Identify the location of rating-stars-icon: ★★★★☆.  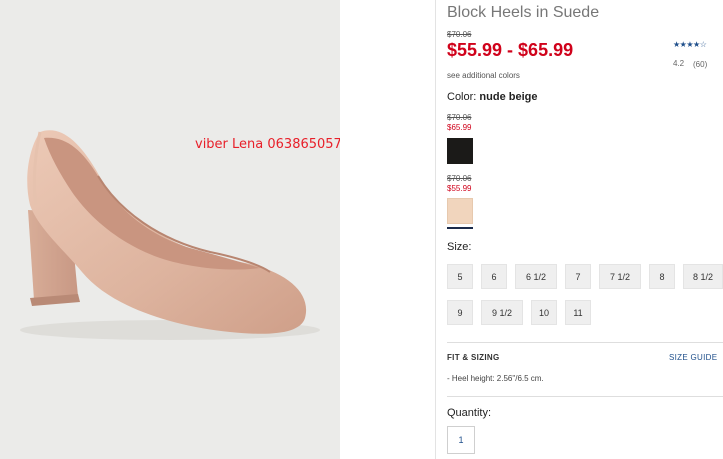
(690, 44).